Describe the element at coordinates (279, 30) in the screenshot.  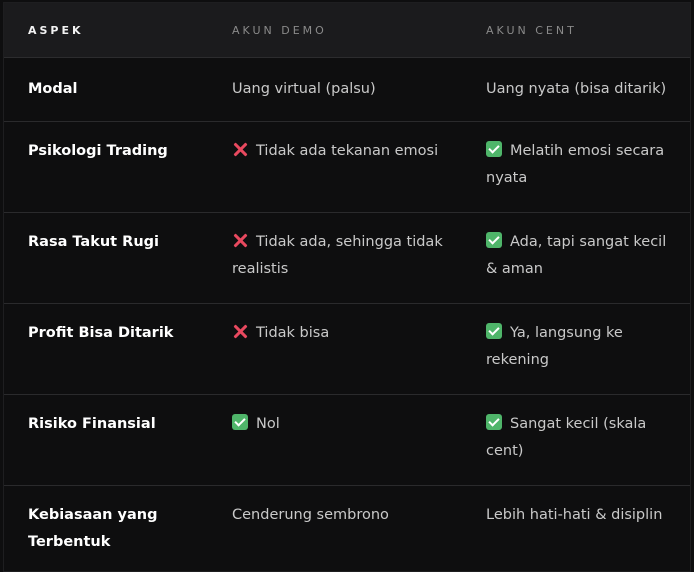
I see `header-akun-demo: AKUN DEMO` at that location.